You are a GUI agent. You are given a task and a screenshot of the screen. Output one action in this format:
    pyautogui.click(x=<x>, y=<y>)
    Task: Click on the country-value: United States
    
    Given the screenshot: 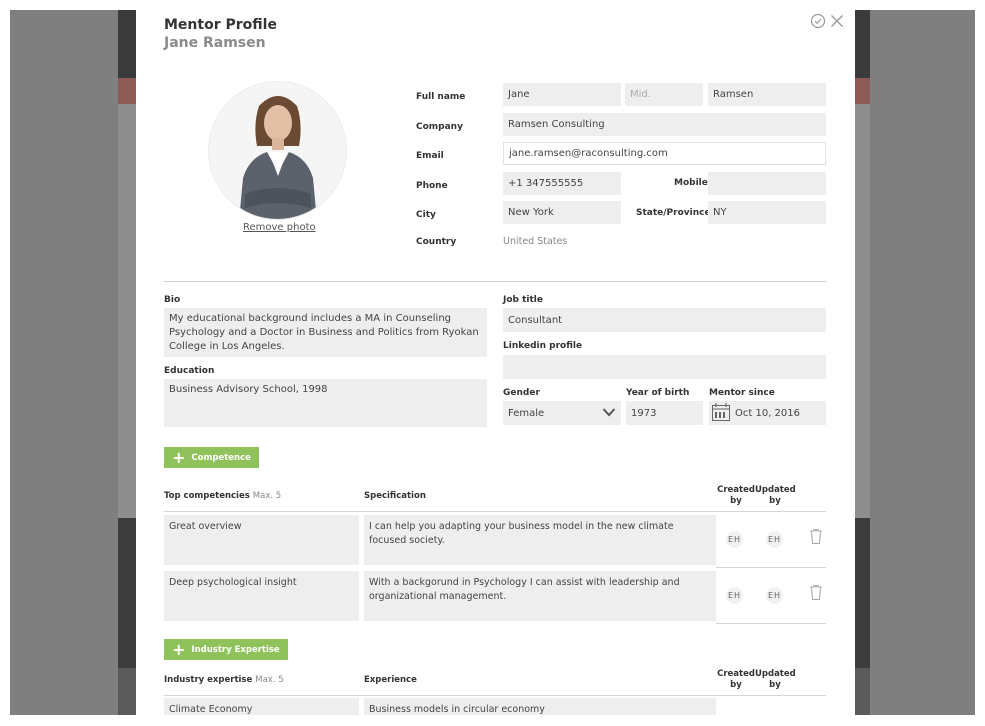 What is the action you would take?
    pyautogui.click(x=535, y=241)
    